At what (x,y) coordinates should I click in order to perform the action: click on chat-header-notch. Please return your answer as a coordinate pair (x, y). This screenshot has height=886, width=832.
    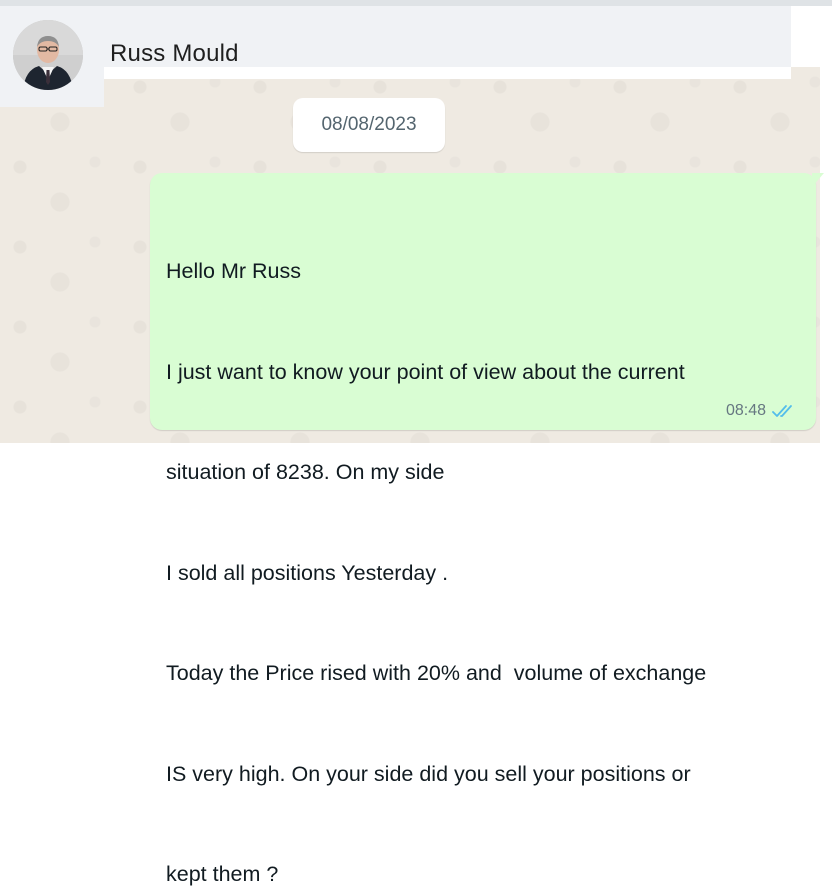
    Looking at the image, I should click on (447, 73).